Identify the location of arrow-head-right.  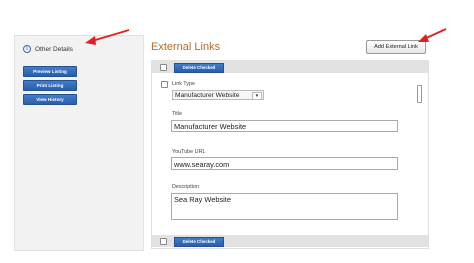
(423, 38).